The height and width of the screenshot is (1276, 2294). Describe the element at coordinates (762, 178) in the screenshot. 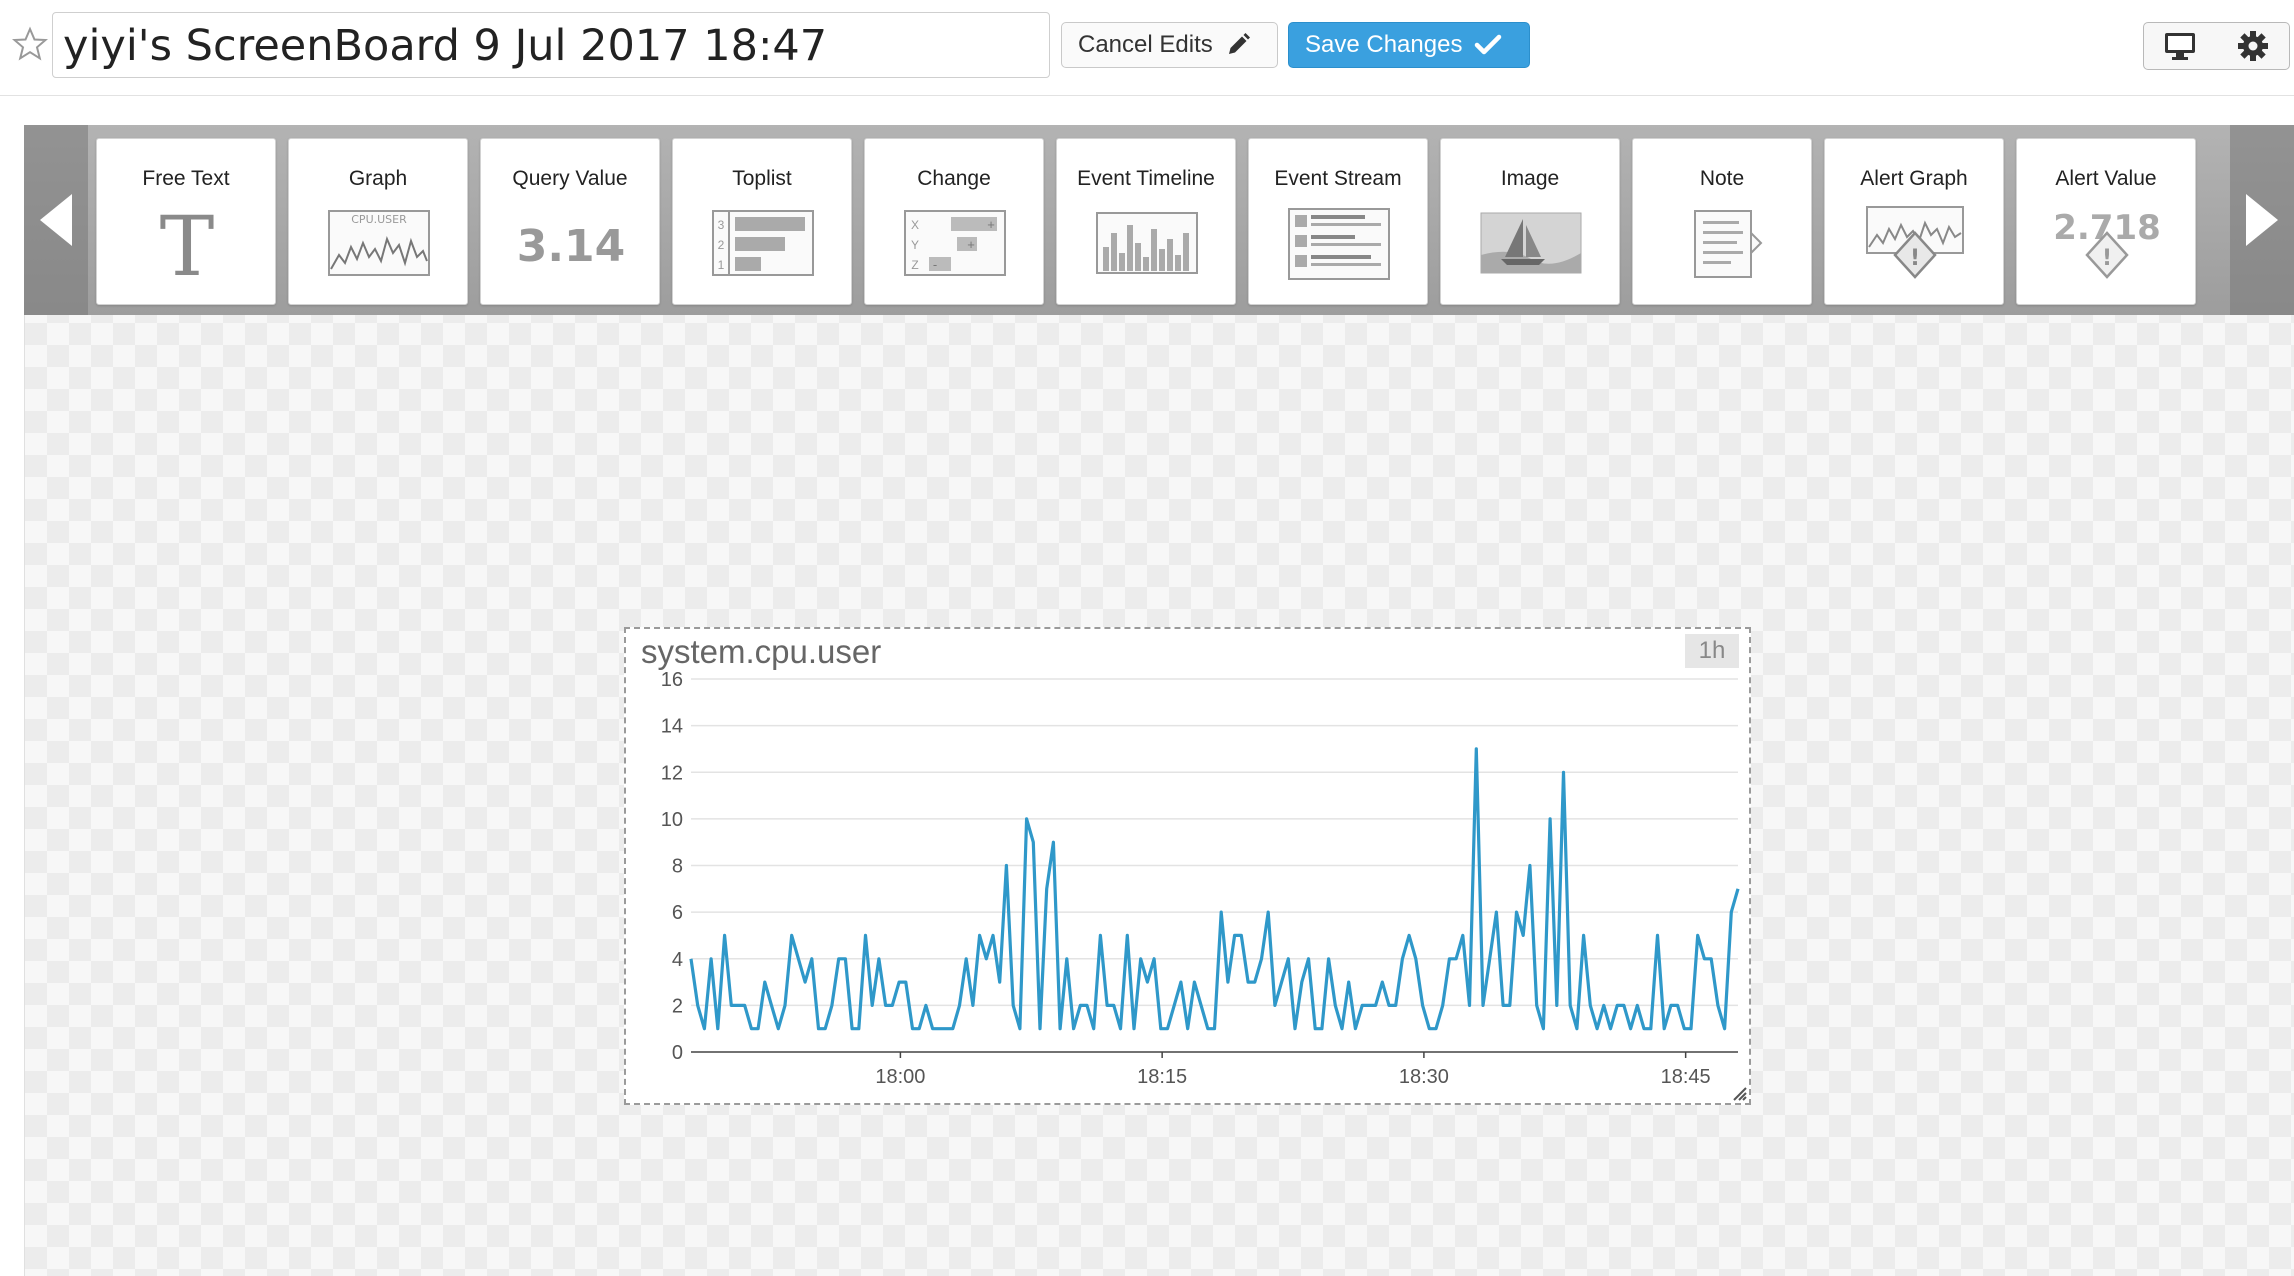

I see `widget-tile-label: Toplist` at that location.